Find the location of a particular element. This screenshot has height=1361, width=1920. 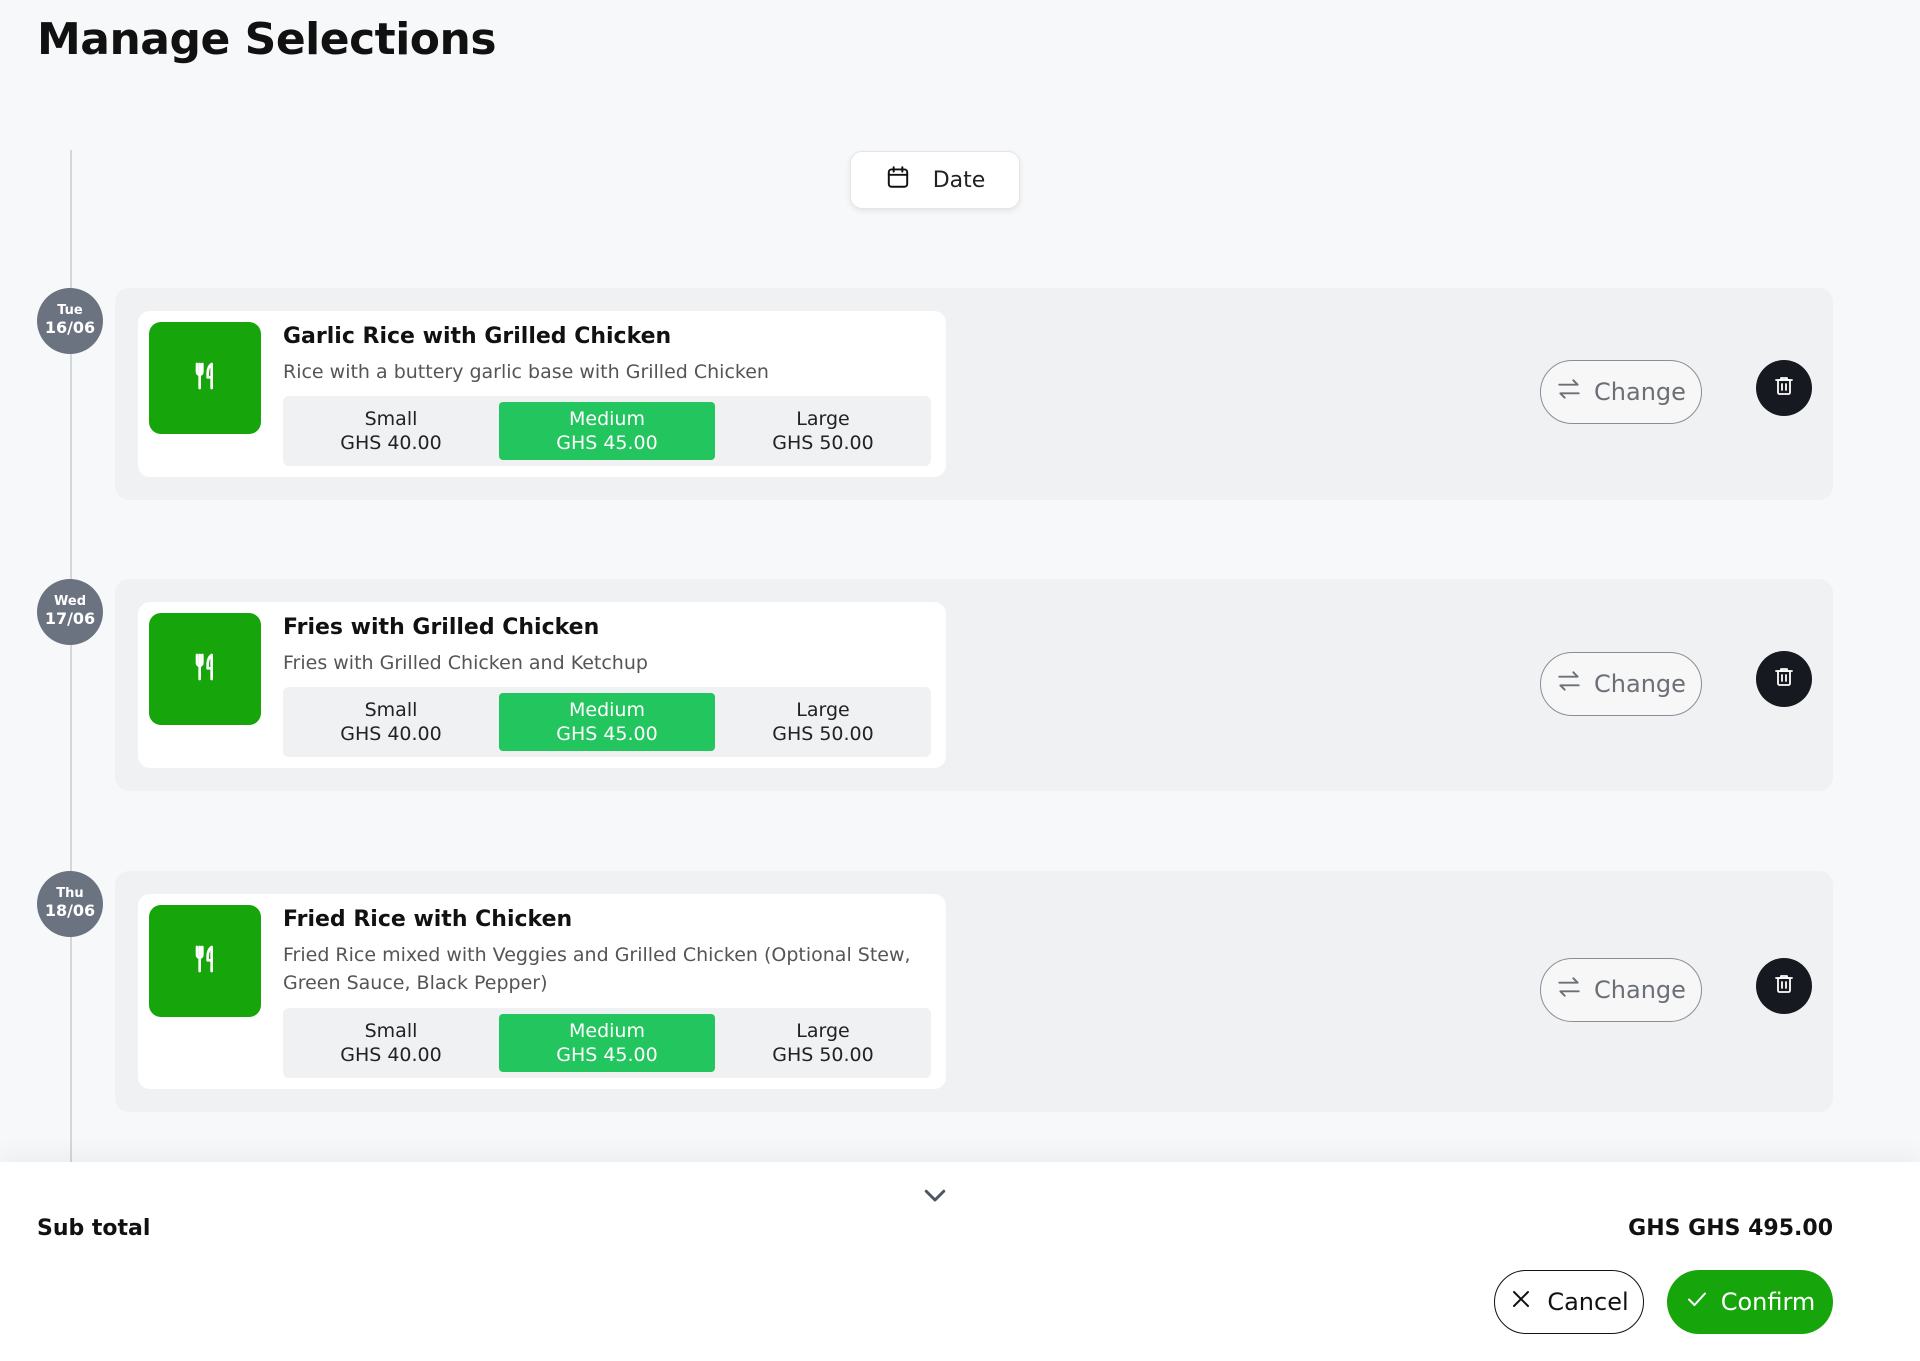

checkout-footer: Sub total GHS GHS 495.00 Cancel Confirm is located at coordinates (960, 1261).